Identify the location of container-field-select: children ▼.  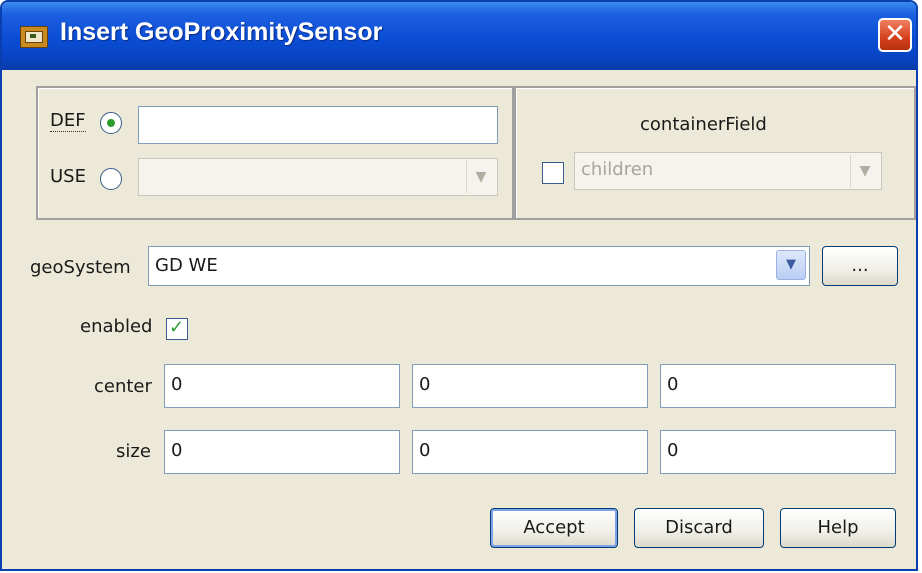
(728, 171).